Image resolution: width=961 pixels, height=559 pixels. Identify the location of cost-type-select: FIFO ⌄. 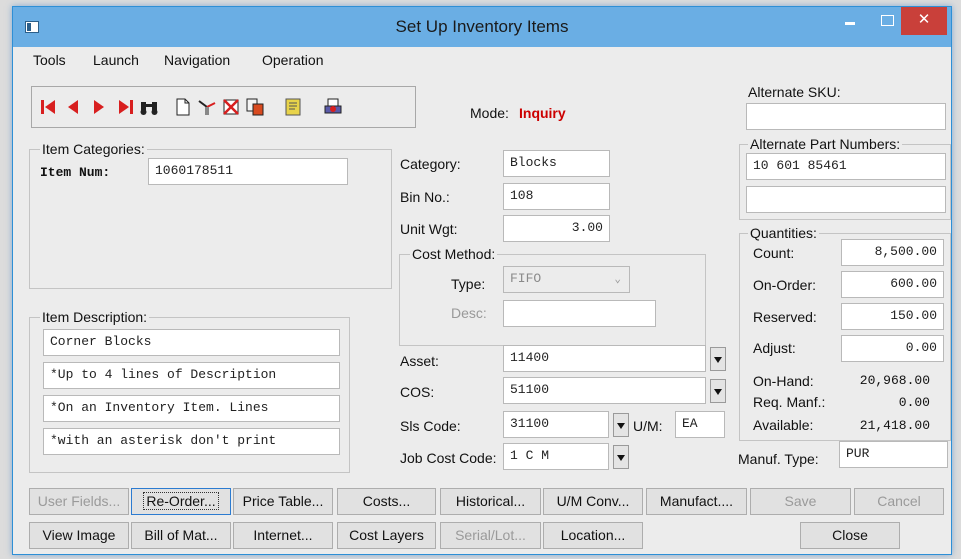
(566, 279).